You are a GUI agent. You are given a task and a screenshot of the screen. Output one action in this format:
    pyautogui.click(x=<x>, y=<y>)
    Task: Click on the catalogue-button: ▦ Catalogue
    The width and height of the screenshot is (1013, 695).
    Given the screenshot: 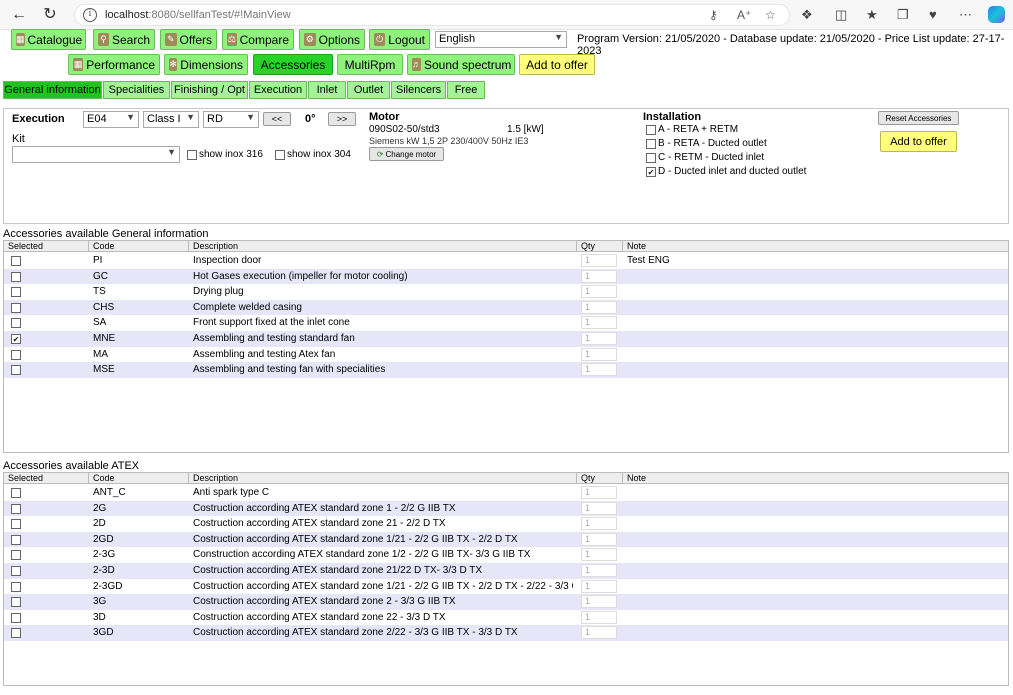 What is the action you would take?
    pyautogui.click(x=48, y=39)
    